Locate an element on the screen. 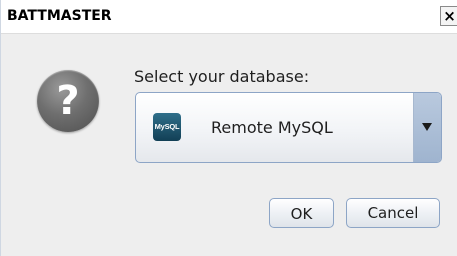  close-button: × is located at coordinates (448, 16).